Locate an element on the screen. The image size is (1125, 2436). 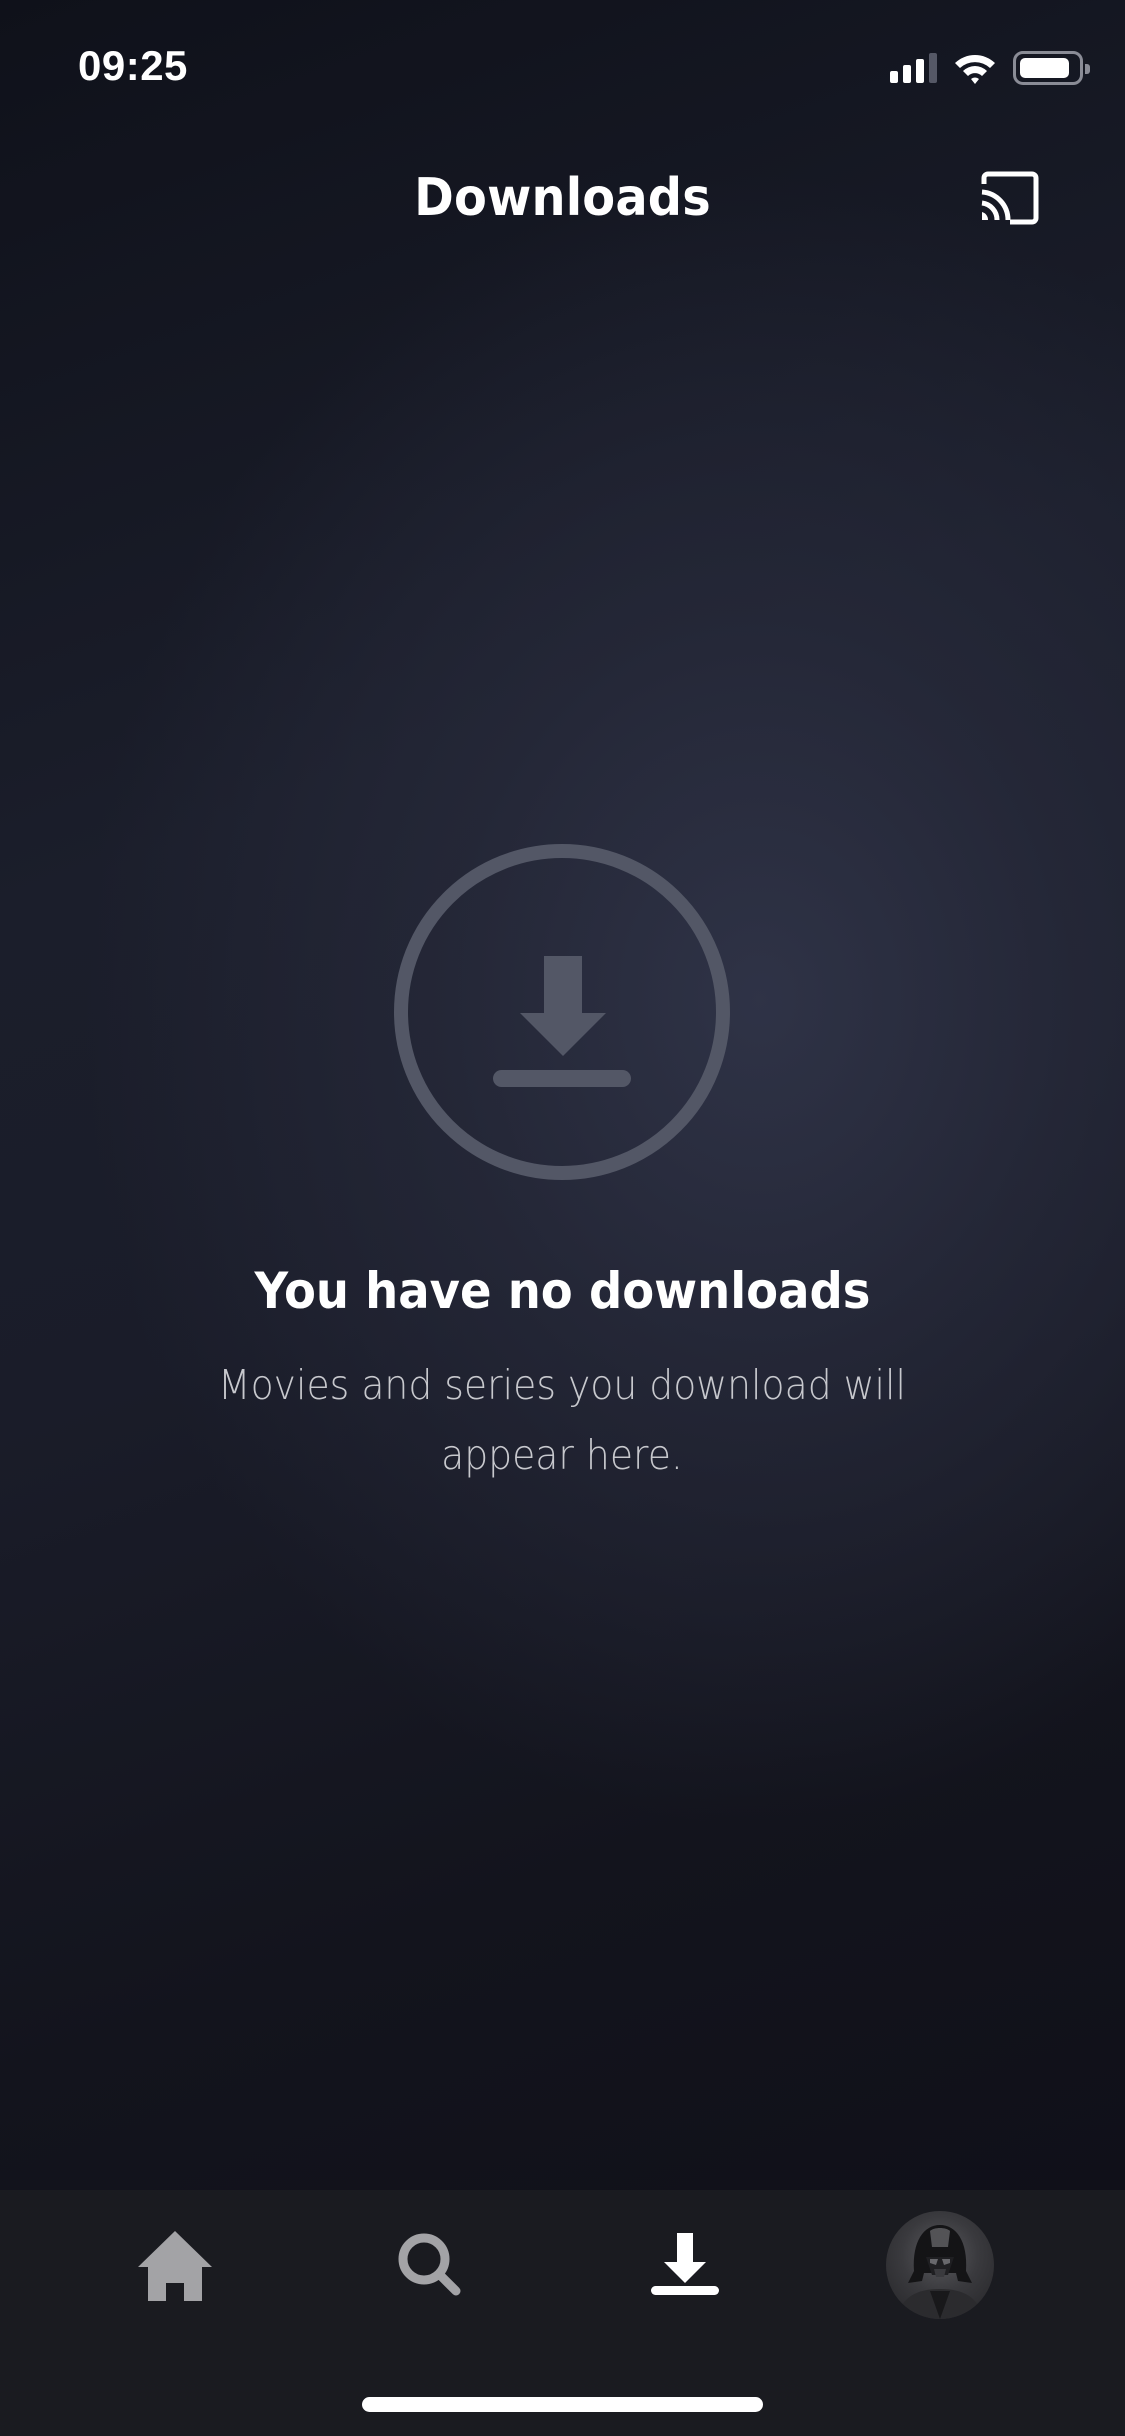
home-icon is located at coordinates (175, 2266).